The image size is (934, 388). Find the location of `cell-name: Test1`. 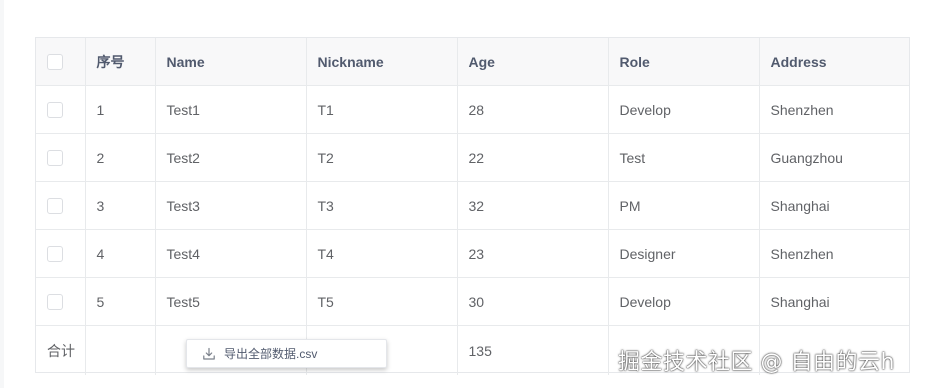

cell-name: Test1 is located at coordinates (231, 109).